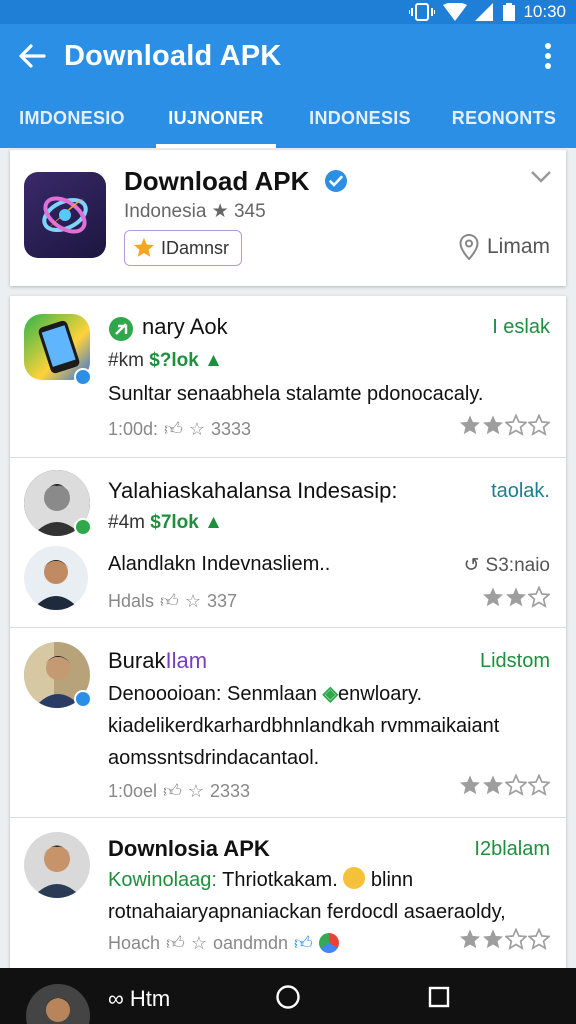  Describe the element at coordinates (174, 522) in the screenshot. I see `price-value: $7lok` at that location.